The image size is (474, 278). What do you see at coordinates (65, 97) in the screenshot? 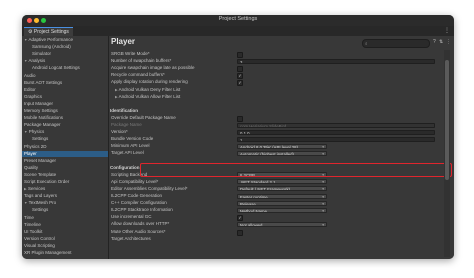
I see `sidebar-item: Graphics` at bounding box center [65, 97].